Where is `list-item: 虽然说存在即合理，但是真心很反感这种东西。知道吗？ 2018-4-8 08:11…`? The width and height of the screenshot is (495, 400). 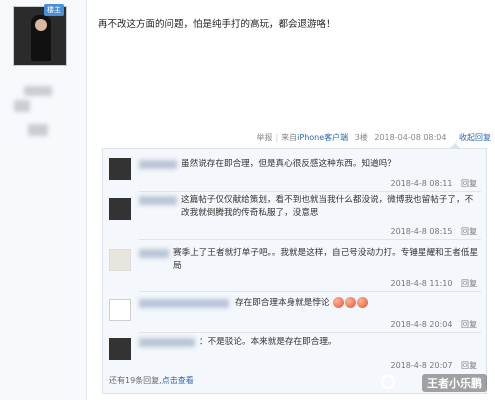
list-item: 虽然说存在即合理，但是真心很反感这种东西。知道吗？ 2018-4-8 08:11… is located at coordinates (295, 178).